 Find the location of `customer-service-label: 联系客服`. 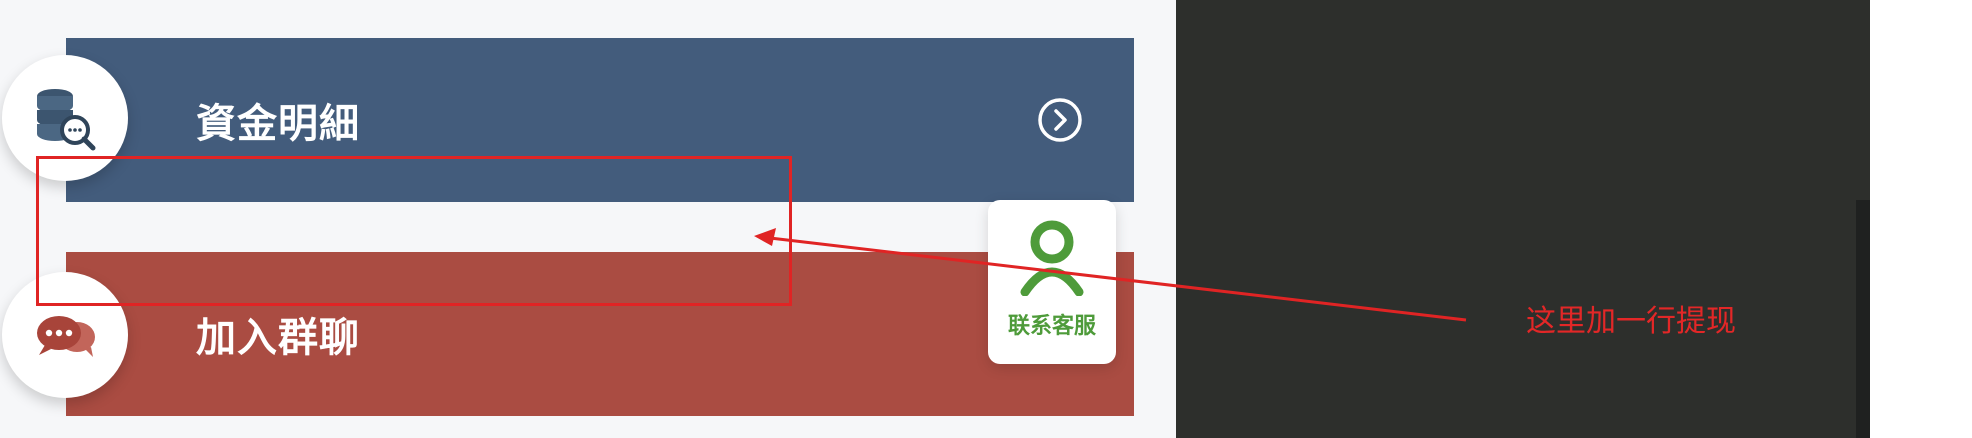

customer-service-label: 联系客服 is located at coordinates (1051, 326).